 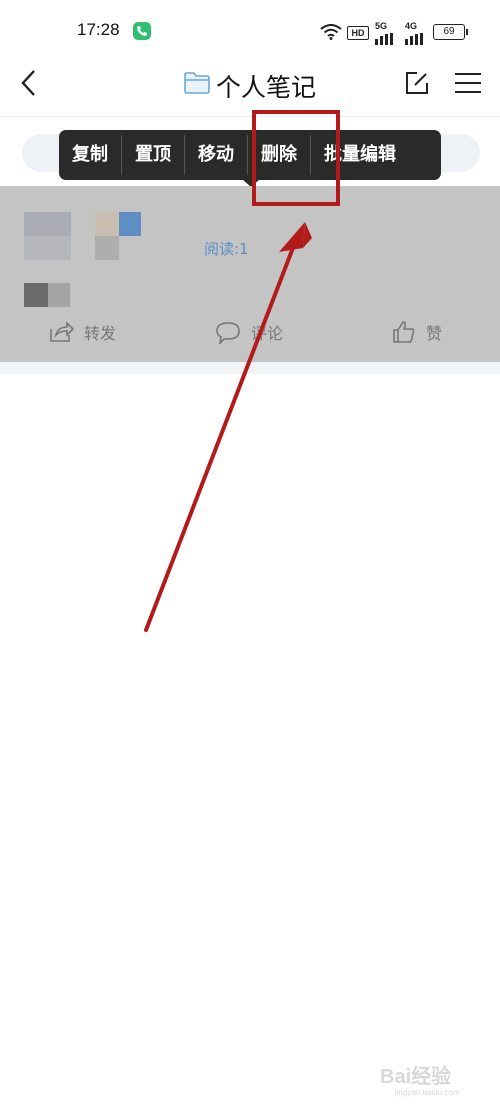 What do you see at coordinates (228, 427) in the screenshot?
I see `annotation-arrow` at bounding box center [228, 427].